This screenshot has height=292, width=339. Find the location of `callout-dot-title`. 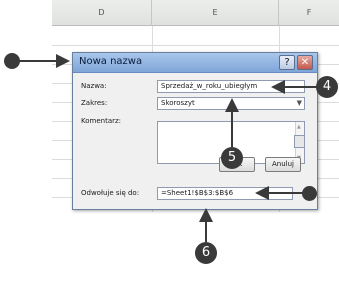

callout-dot-title is located at coordinates (12, 61).